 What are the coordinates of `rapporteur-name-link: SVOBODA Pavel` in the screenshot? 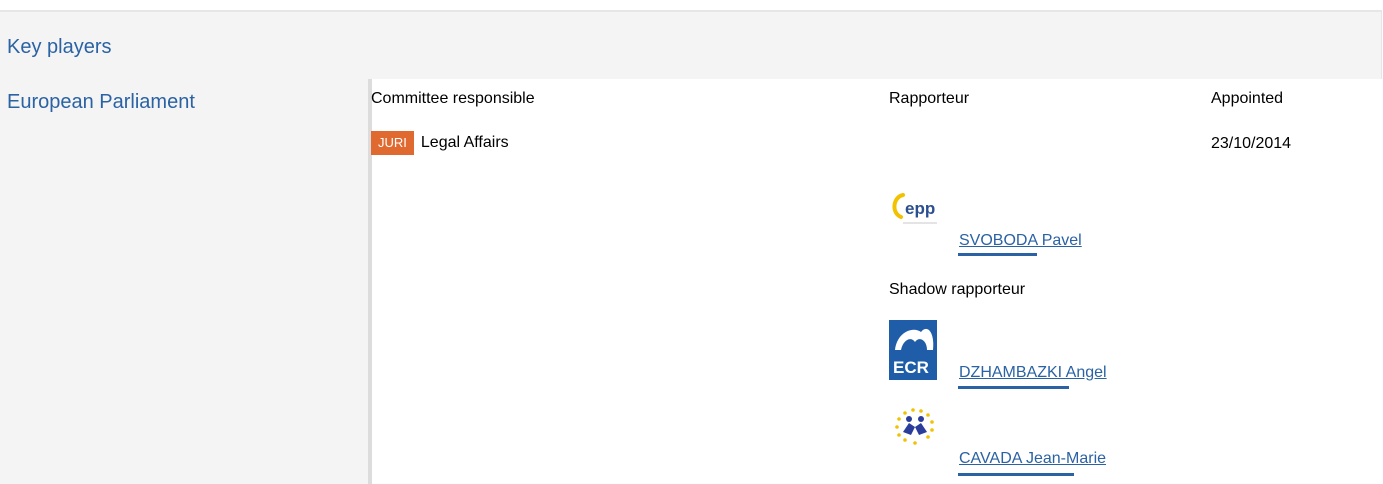 It's located at (1020, 241).